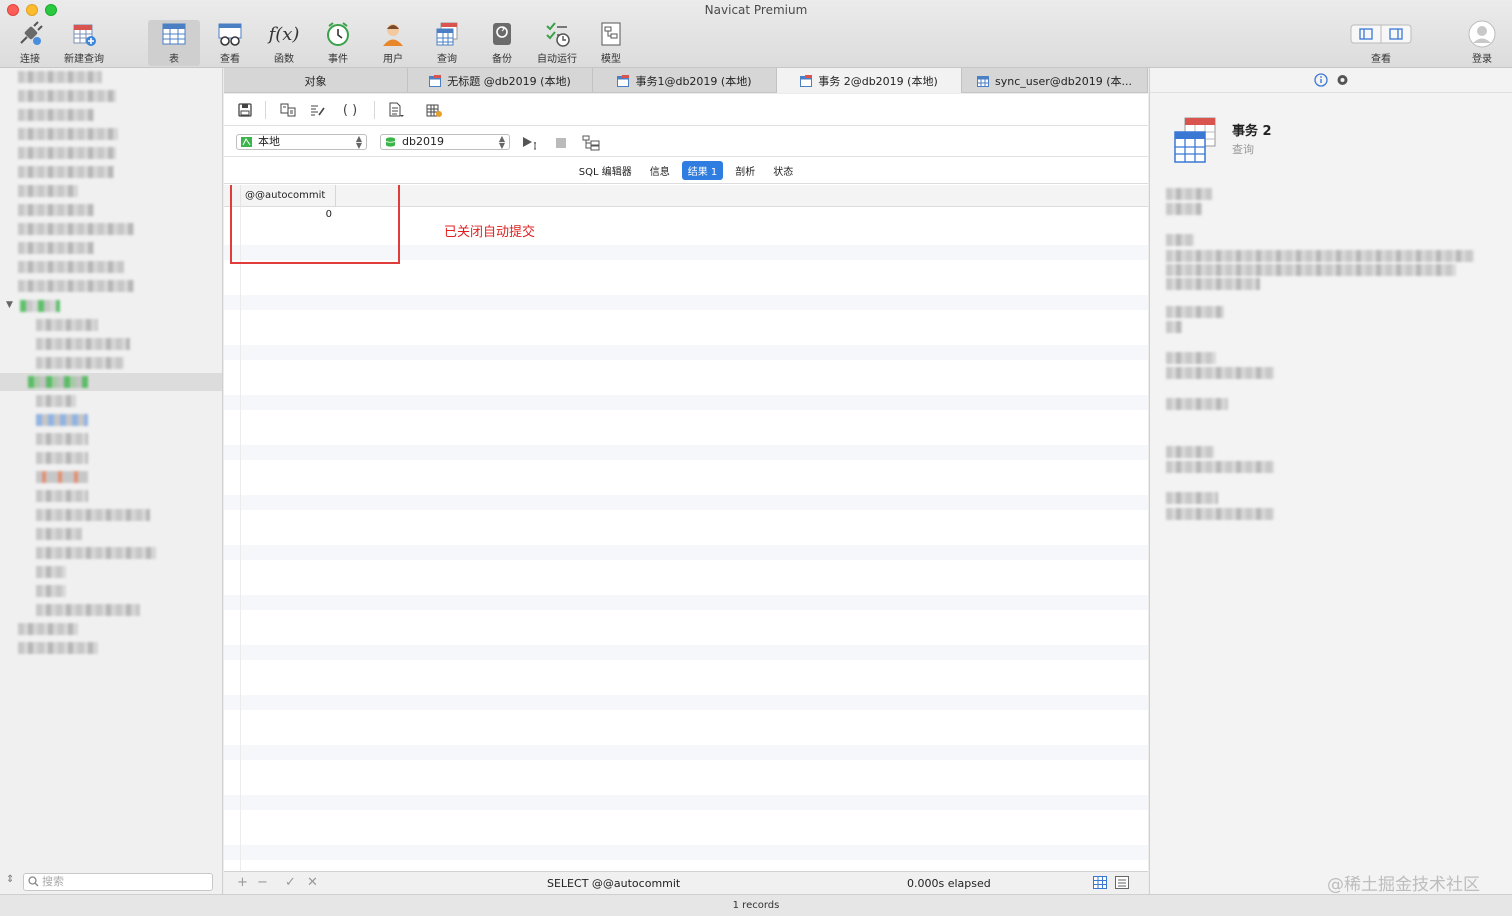 Image resolution: width=1512 pixels, height=916 pixels. What do you see at coordinates (686, 142) in the screenshot?
I see `connection-selectors: 本地 ▲ ▼ db2019 ▲ ▼` at bounding box center [686, 142].